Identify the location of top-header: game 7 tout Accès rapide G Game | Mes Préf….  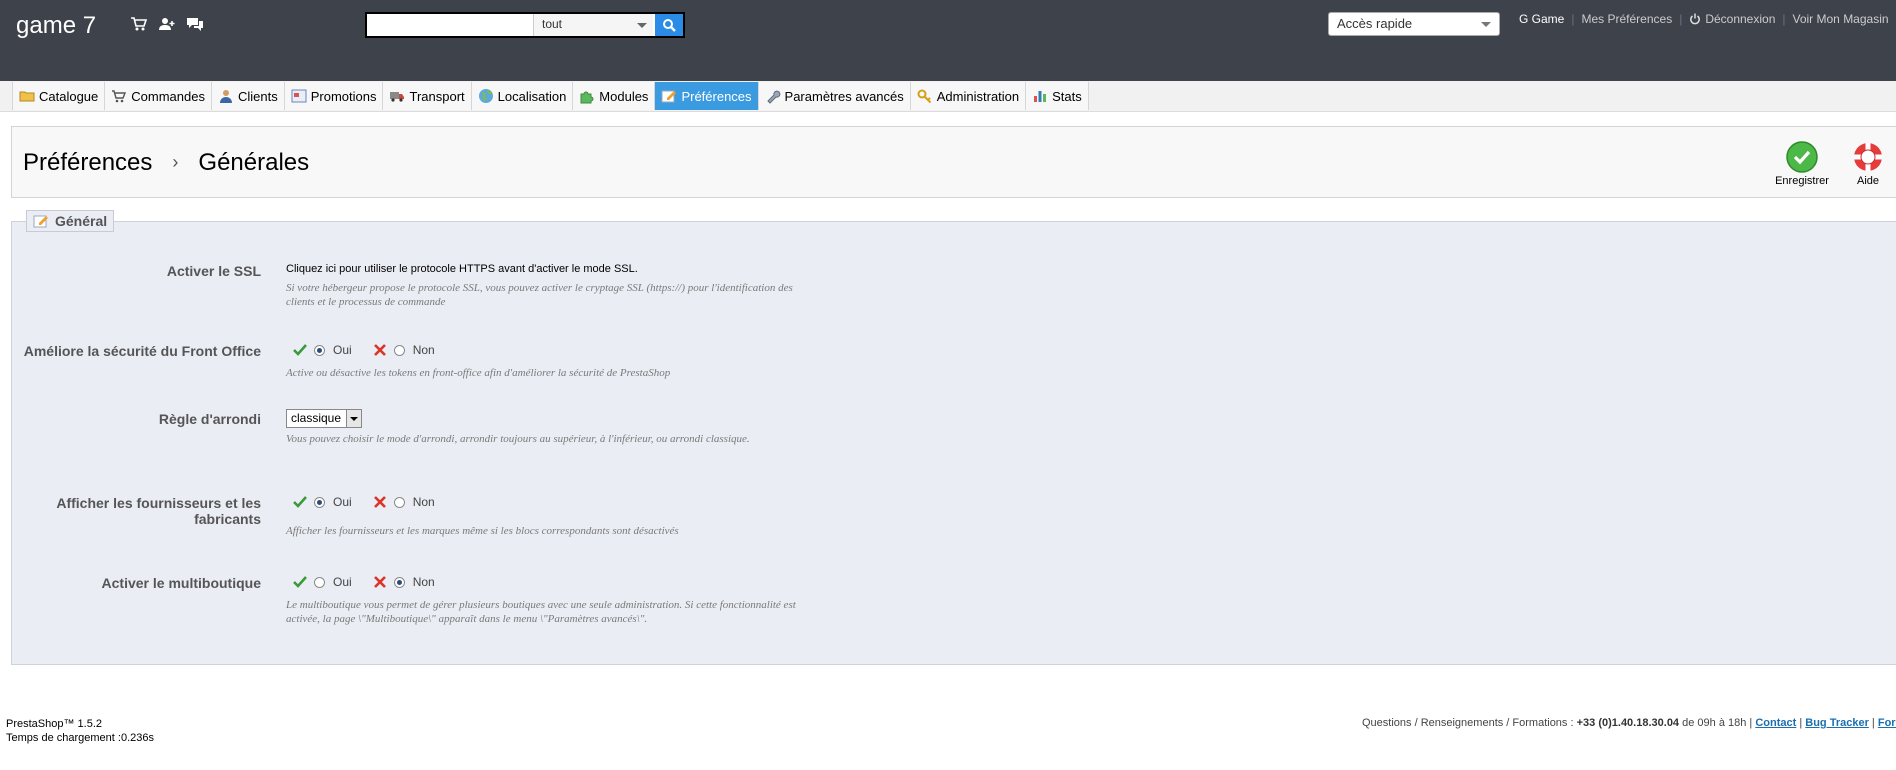
(948, 40).